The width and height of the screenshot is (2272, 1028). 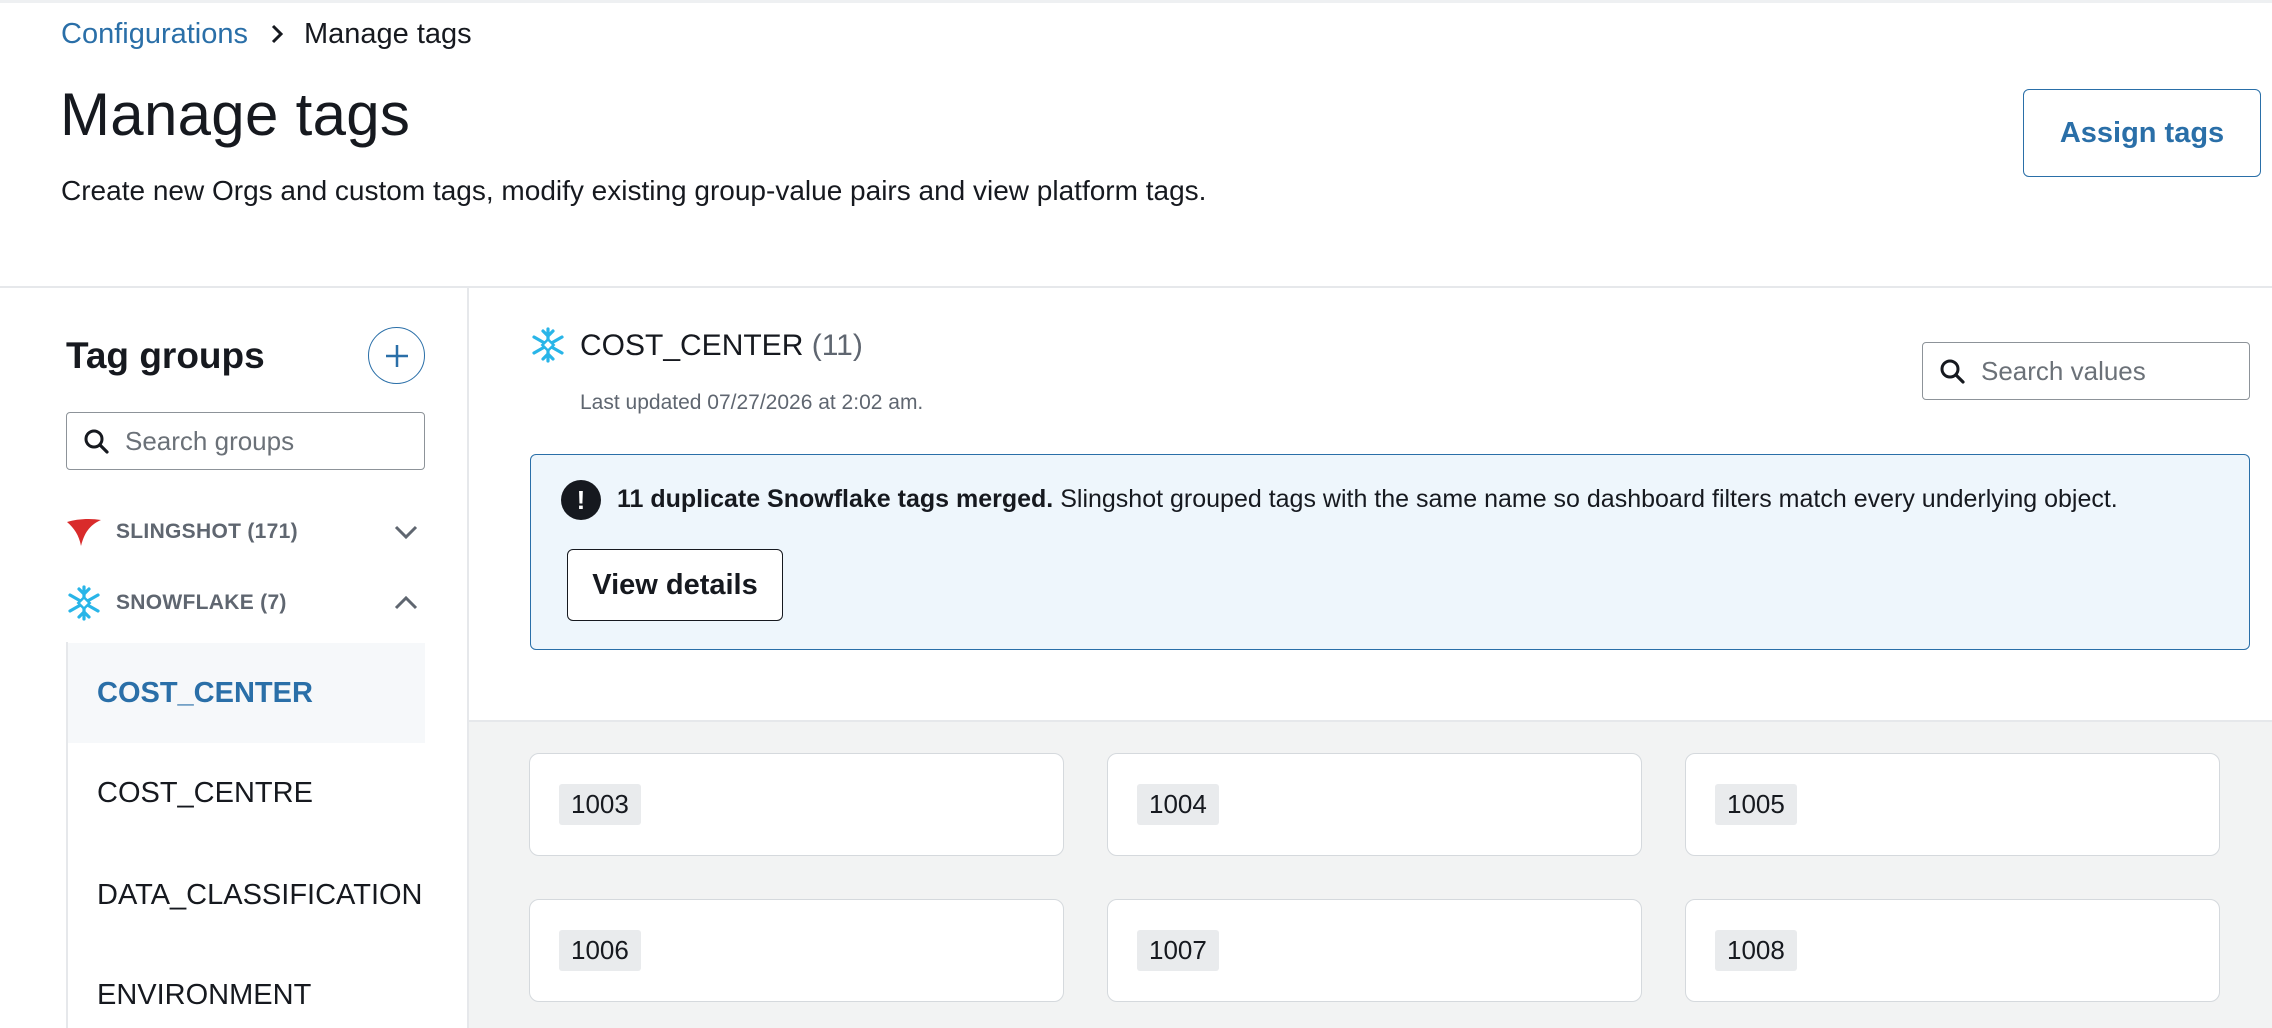 What do you see at coordinates (600, 950) in the screenshot?
I see `value-chip: 1006` at bounding box center [600, 950].